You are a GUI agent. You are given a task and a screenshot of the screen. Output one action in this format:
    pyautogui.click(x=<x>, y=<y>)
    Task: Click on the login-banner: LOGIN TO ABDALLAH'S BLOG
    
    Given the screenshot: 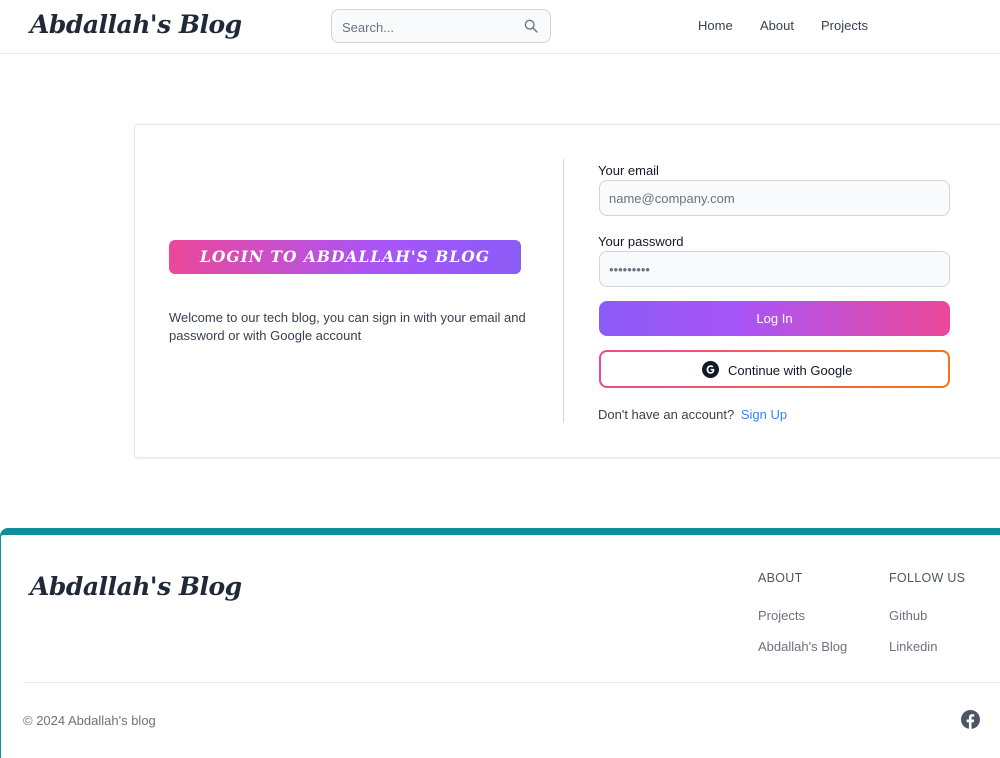 What is the action you would take?
    pyautogui.click(x=345, y=257)
    